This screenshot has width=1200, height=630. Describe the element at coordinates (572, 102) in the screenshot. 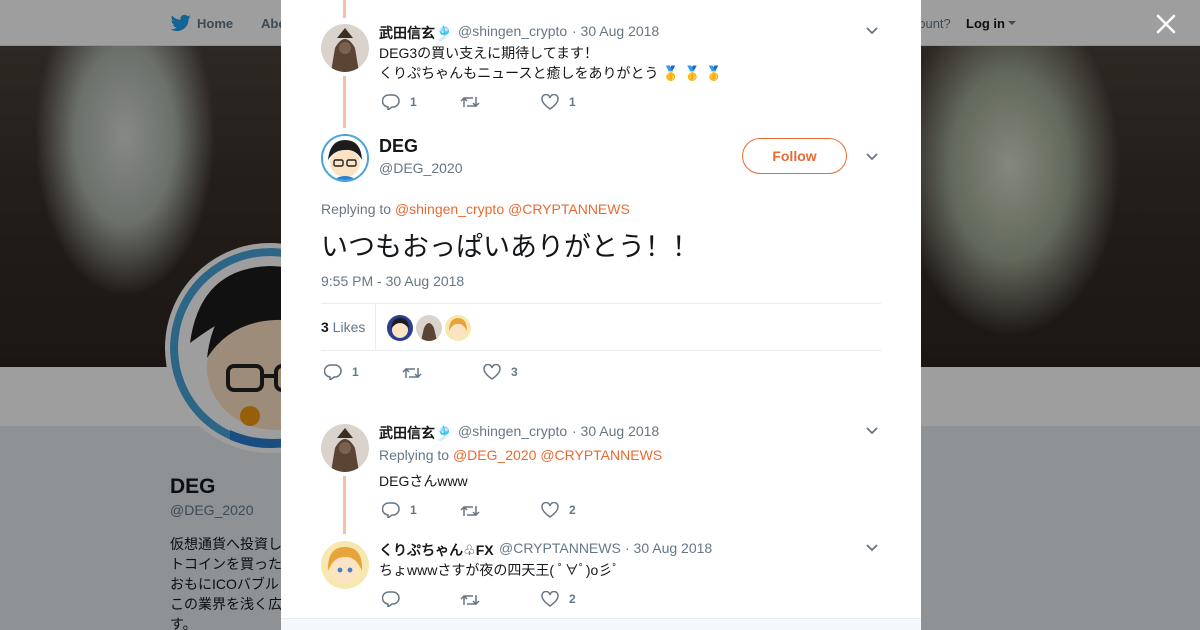

I see `like-count: 1` at that location.